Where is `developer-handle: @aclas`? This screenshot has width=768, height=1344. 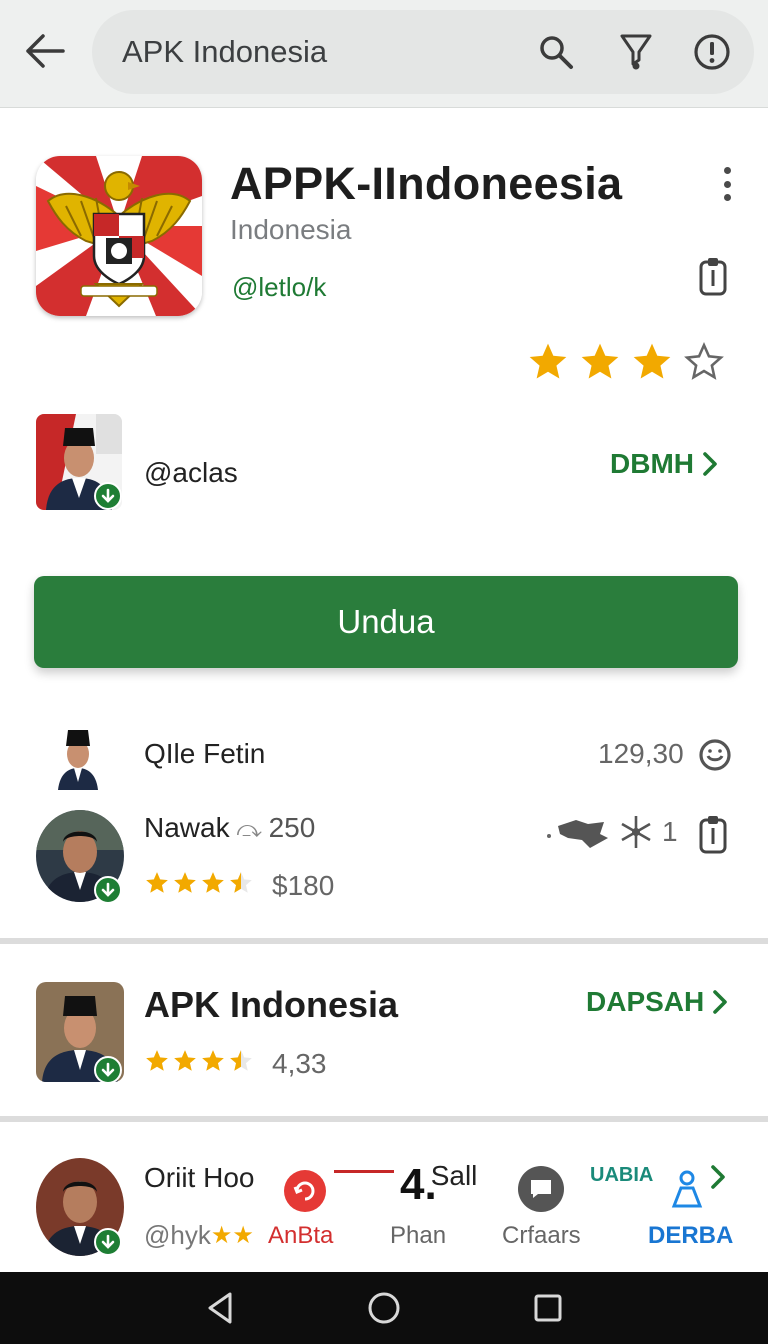
developer-handle: @aclas is located at coordinates (191, 472).